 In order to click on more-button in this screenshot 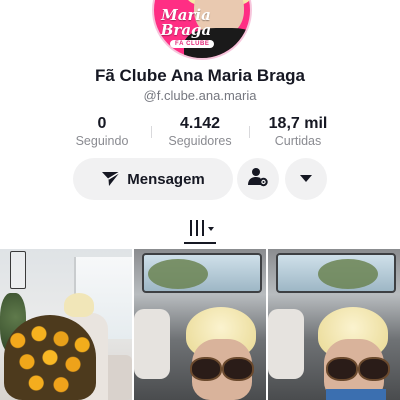, I will do `click(306, 179)`.